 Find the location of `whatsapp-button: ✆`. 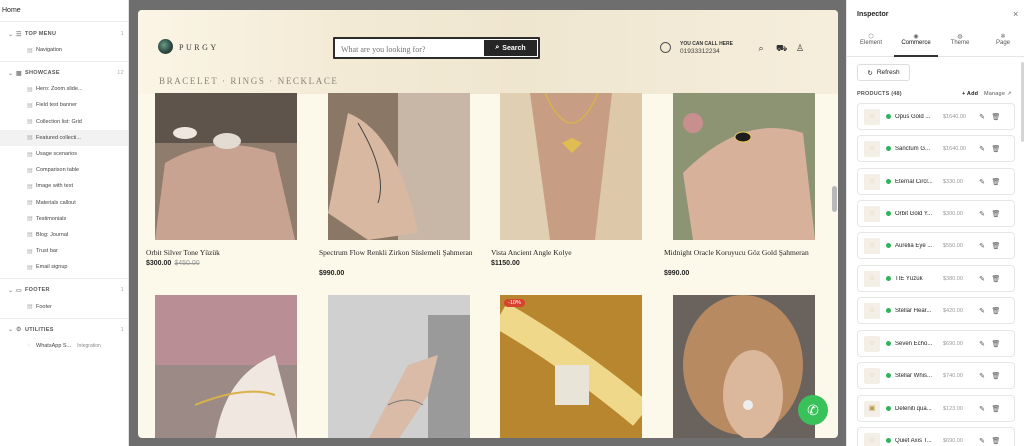

whatsapp-button: ✆ is located at coordinates (813, 410).